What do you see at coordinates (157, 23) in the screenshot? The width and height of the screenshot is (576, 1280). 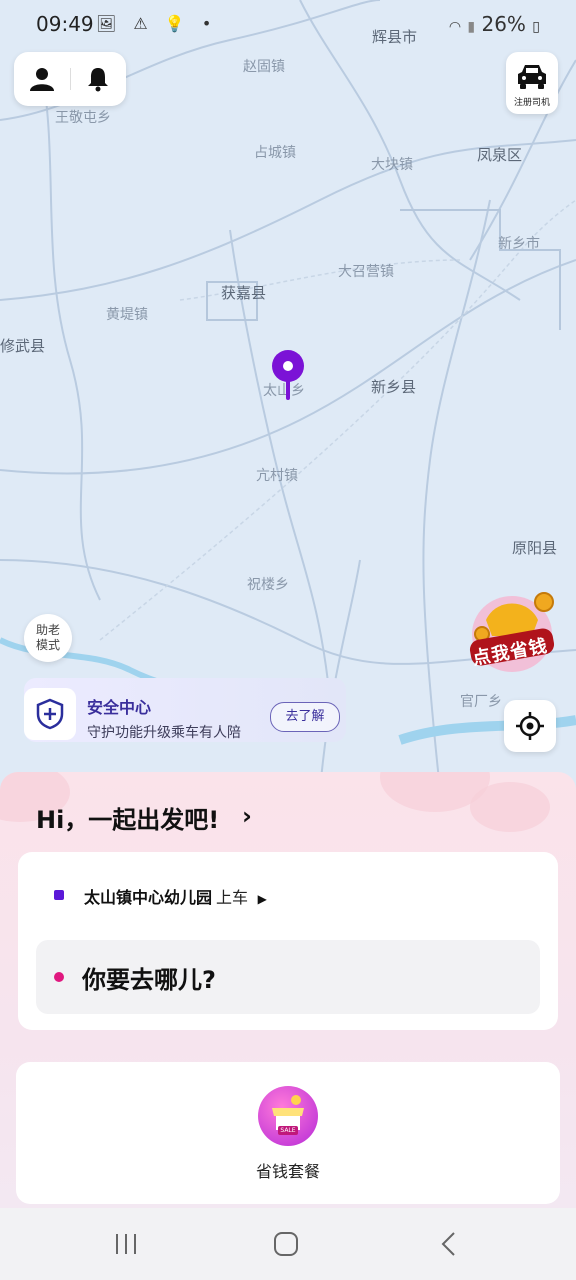 I see `notification-icons: 🖼 ⚠ 💡 •` at bounding box center [157, 23].